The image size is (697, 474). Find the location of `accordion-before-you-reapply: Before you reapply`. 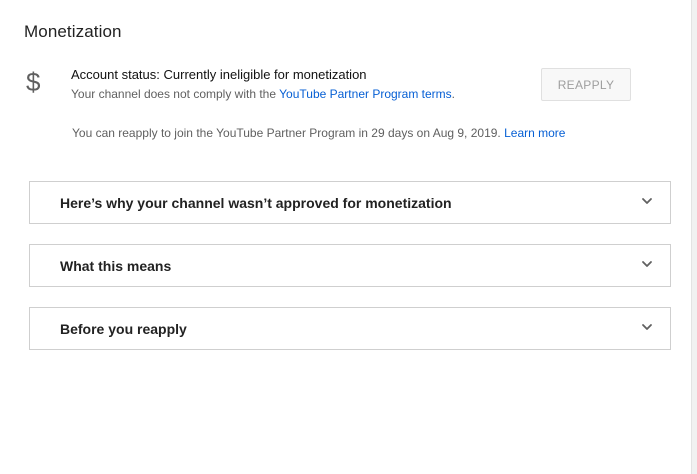

accordion-before-you-reapply: Before you reapply is located at coordinates (350, 328).